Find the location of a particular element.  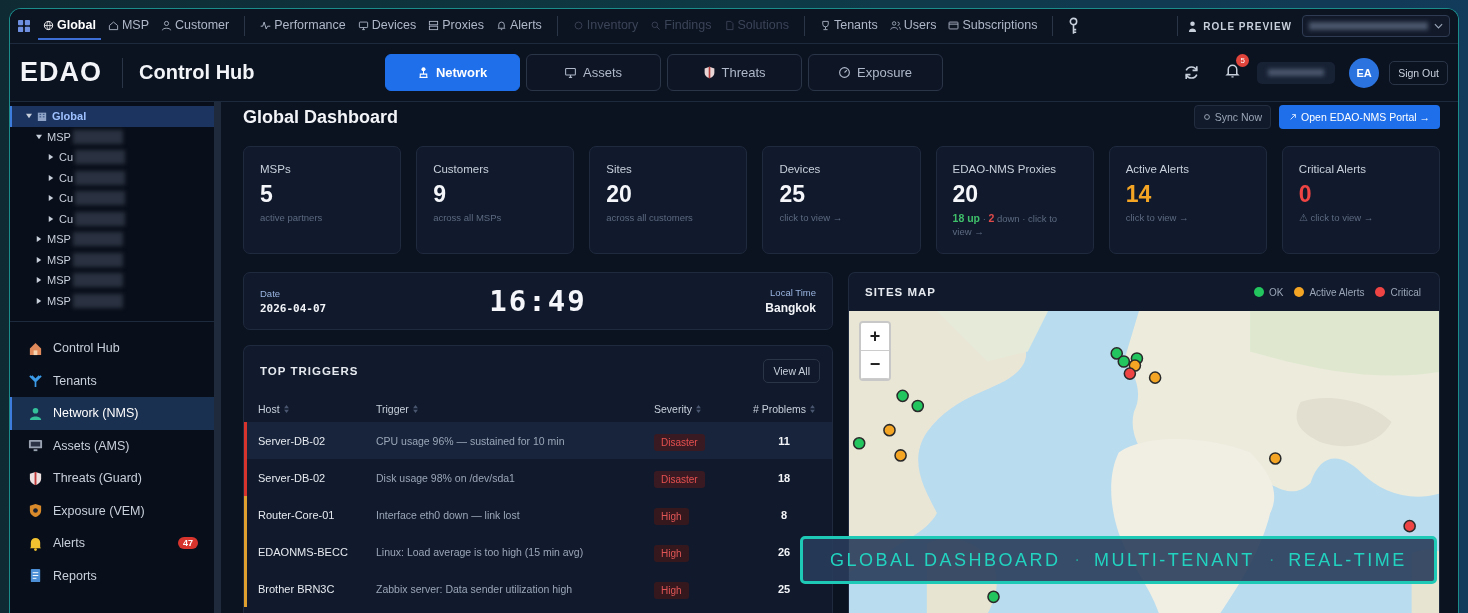

nav-link: Proxies is located at coordinates (456, 26).